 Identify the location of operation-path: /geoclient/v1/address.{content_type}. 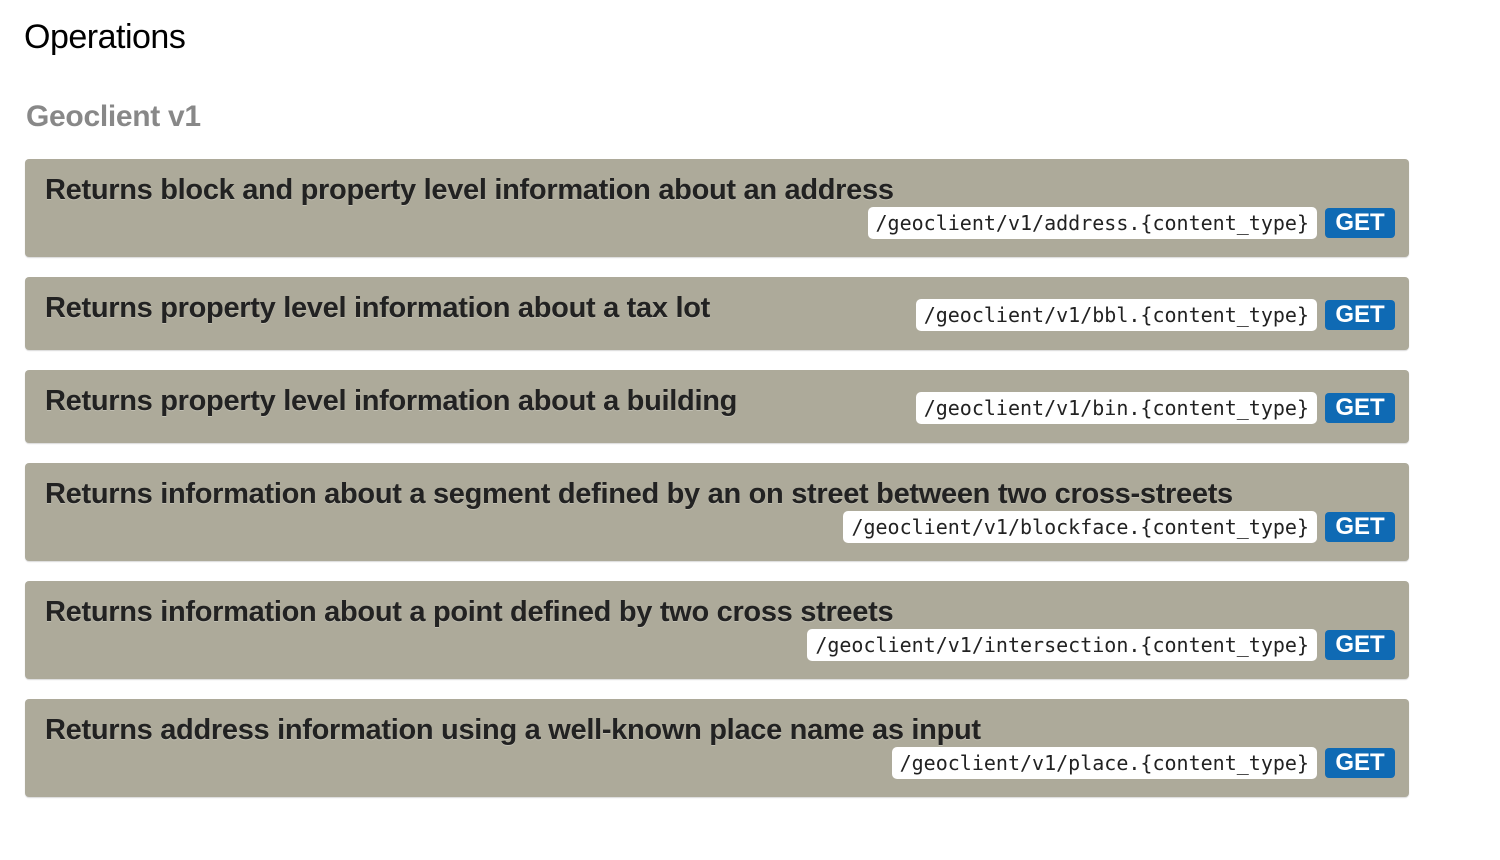
(1092, 223).